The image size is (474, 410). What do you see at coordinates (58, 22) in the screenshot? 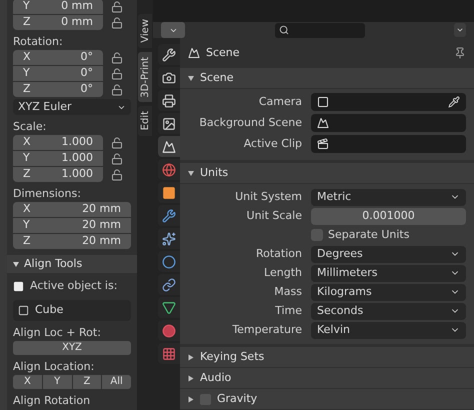
I see `number-field: Z 0 mm` at bounding box center [58, 22].